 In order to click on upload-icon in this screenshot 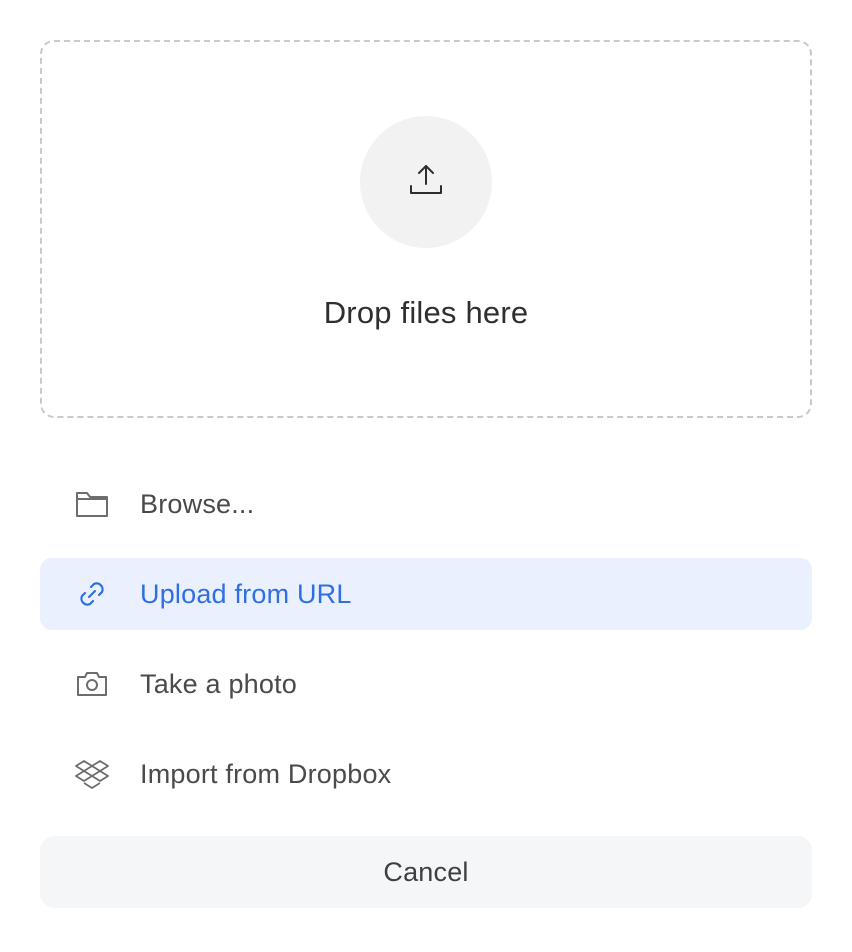, I will do `click(426, 182)`.